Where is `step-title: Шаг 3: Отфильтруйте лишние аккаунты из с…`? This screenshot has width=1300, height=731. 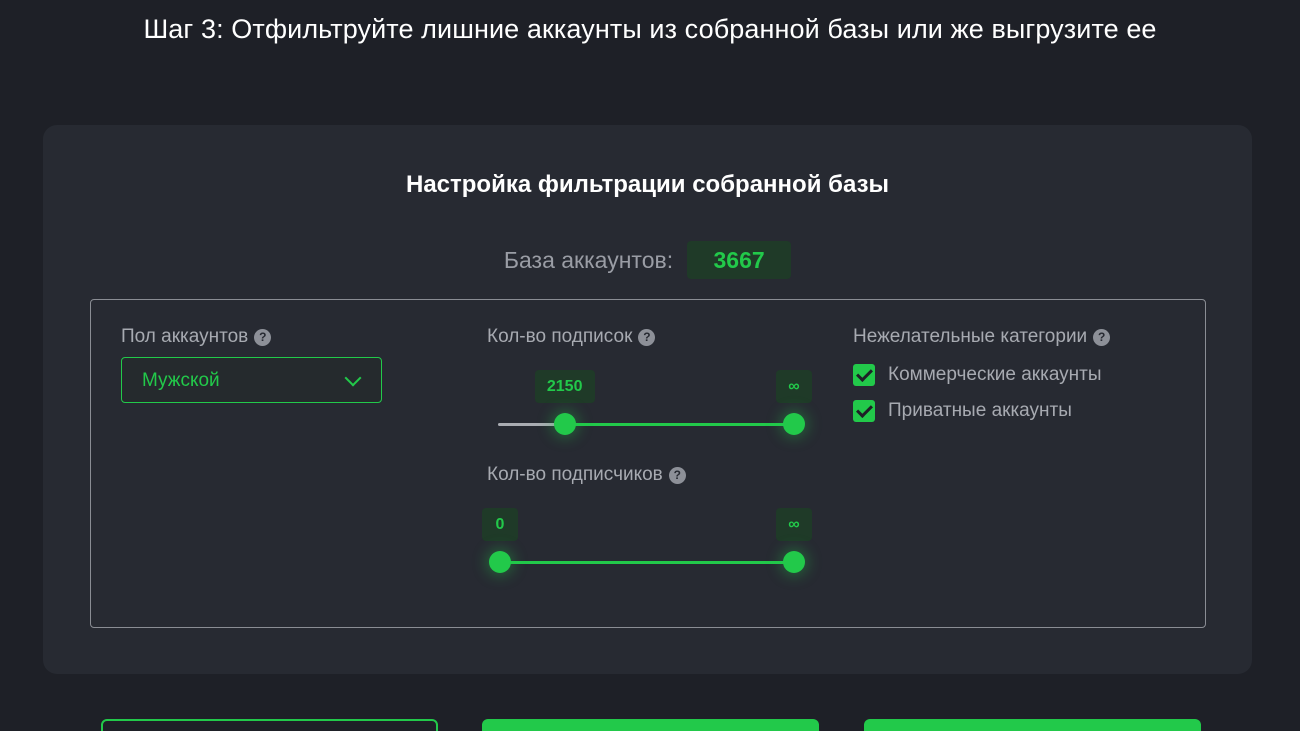 step-title: Шаг 3: Отфильтруйте лишние аккаунты из с… is located at coordinates (650, 29).